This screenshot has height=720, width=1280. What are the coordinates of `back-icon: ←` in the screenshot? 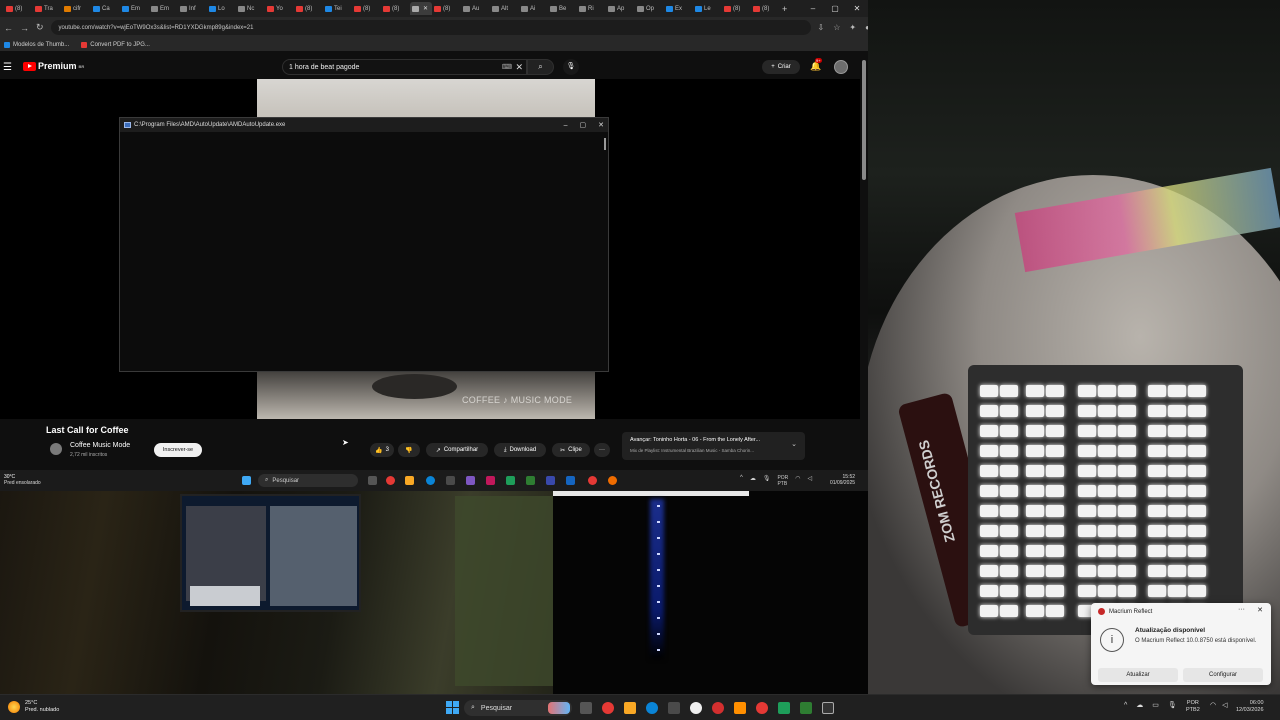 It's located at (8, 28).